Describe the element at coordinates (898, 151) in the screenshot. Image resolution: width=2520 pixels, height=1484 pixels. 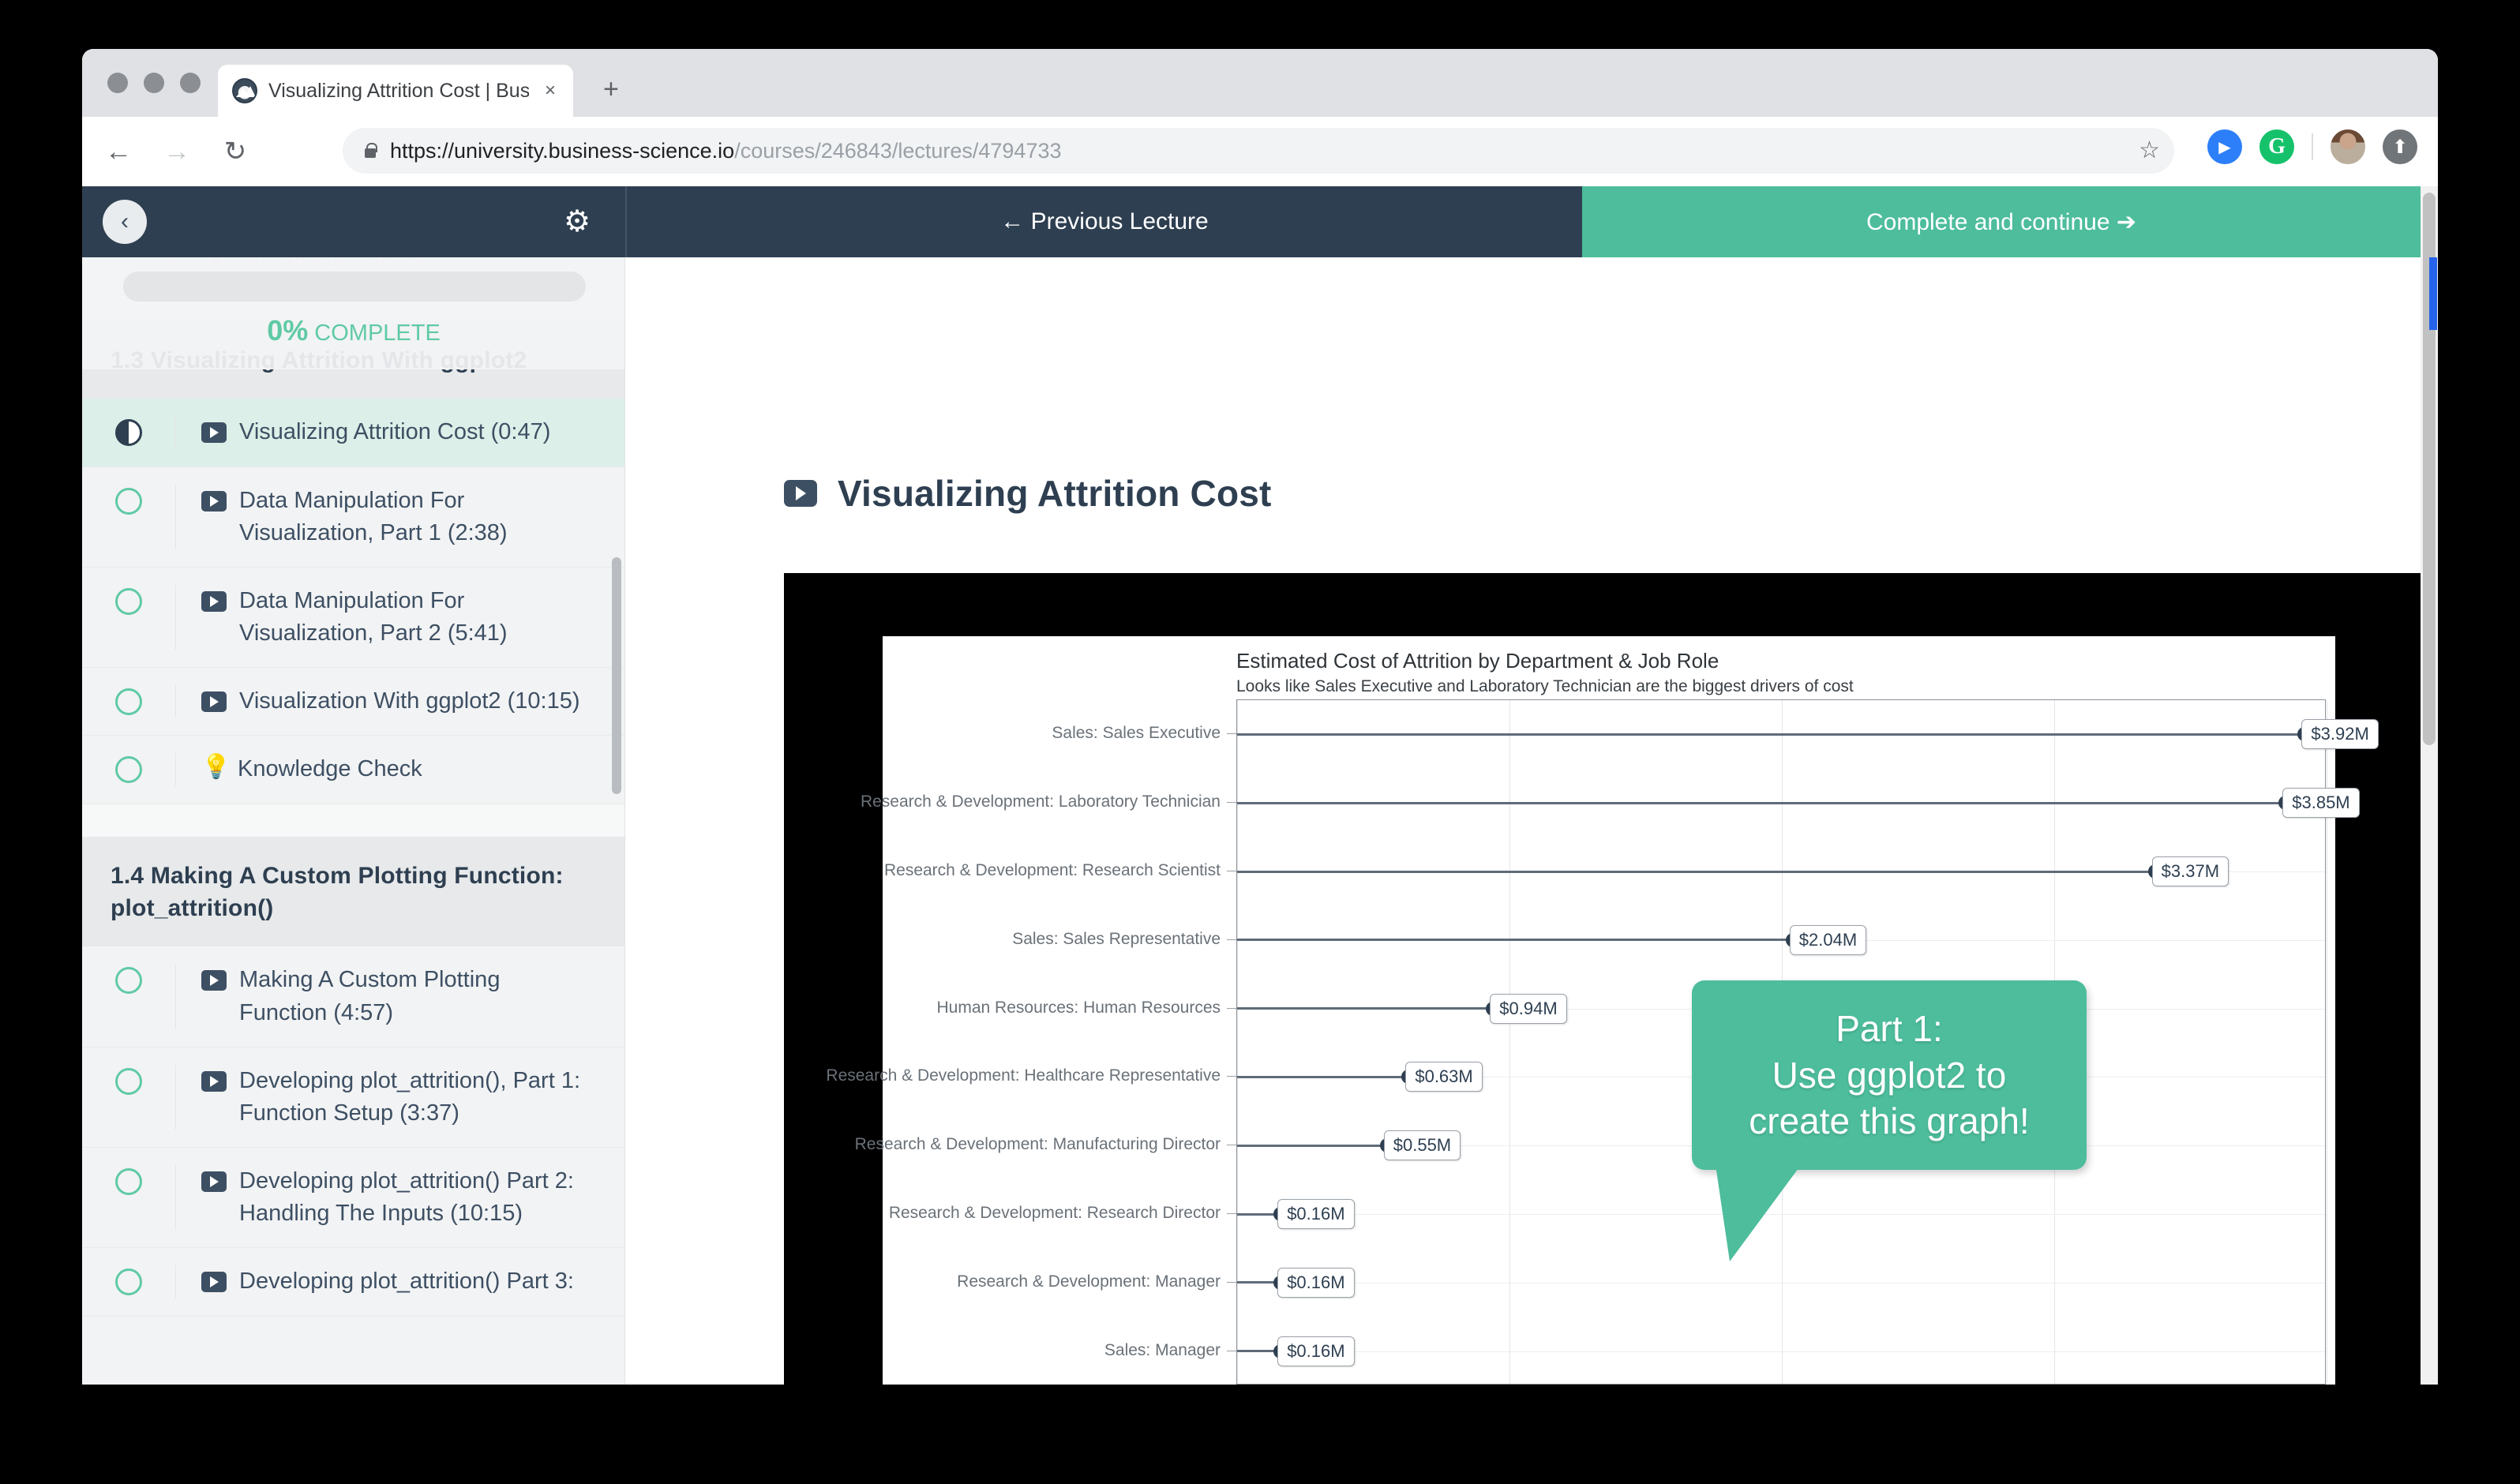
I see `url-path: /courses/246843/lectures/4794733` at that location.